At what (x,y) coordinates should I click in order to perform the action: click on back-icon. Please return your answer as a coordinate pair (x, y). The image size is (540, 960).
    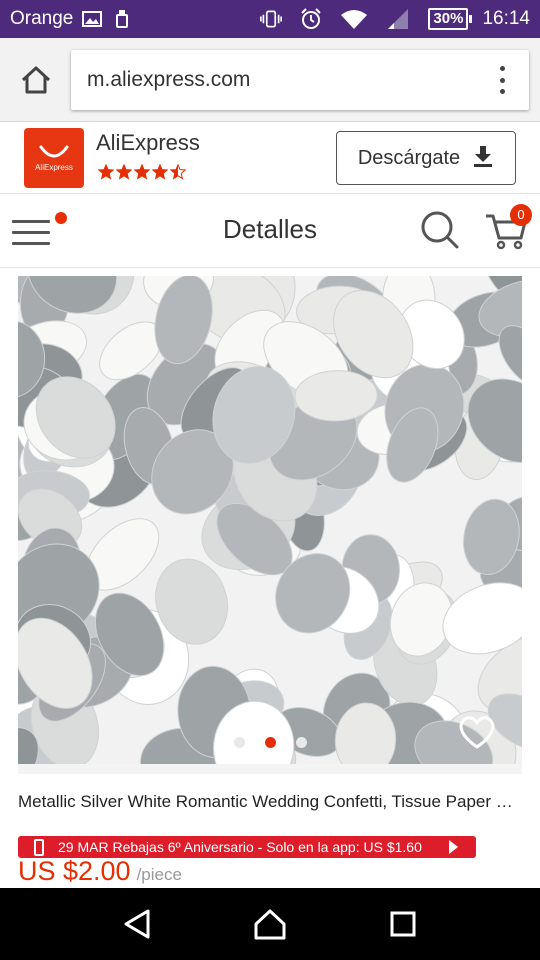
    Looking at the image, I should click on (137, 924).